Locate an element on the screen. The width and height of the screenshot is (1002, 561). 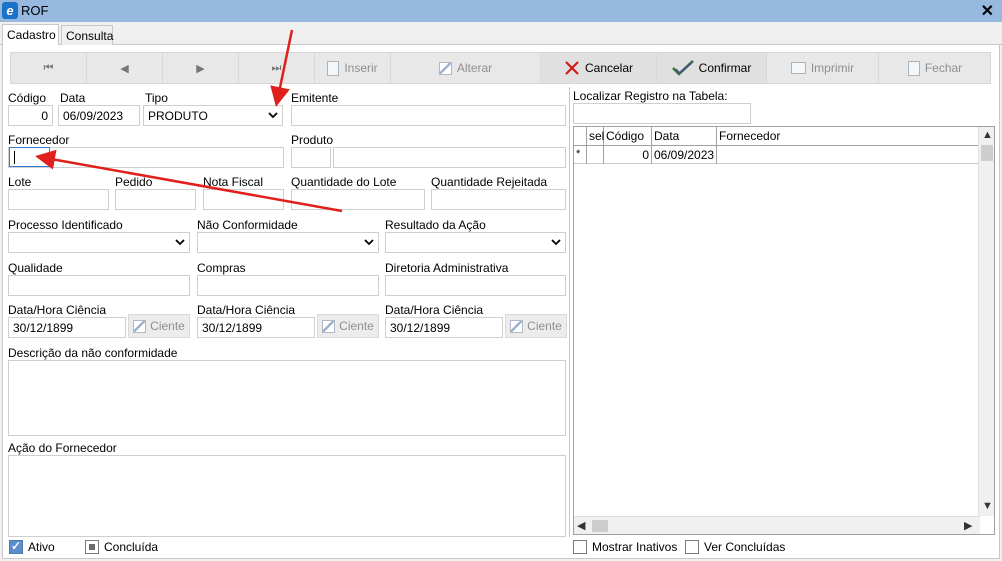
ciencia-qualidade-label: Data/Hora Ciência is located at coordinates (57, 310).